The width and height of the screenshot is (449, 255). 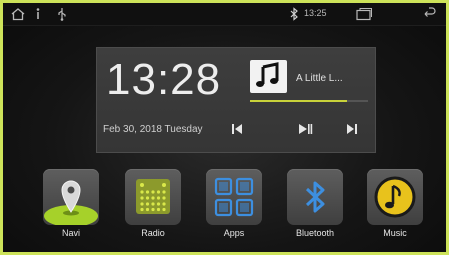 What do you see at coordinates (70, 233) in the screenshot?
I see `navi-label: Navi` at bounding box center [70, 233].